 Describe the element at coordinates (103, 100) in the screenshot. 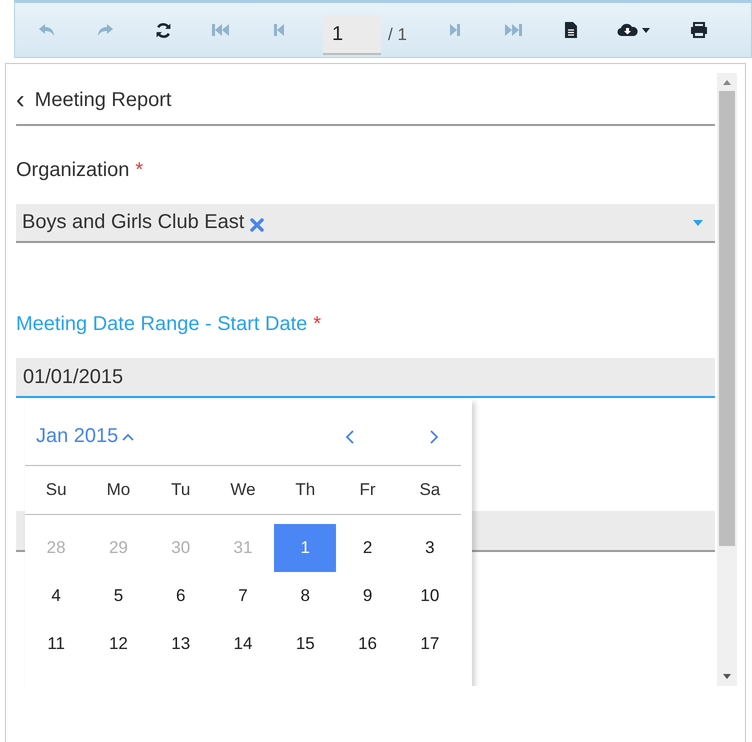

I see `panel-title: Meeting Report` at that location.